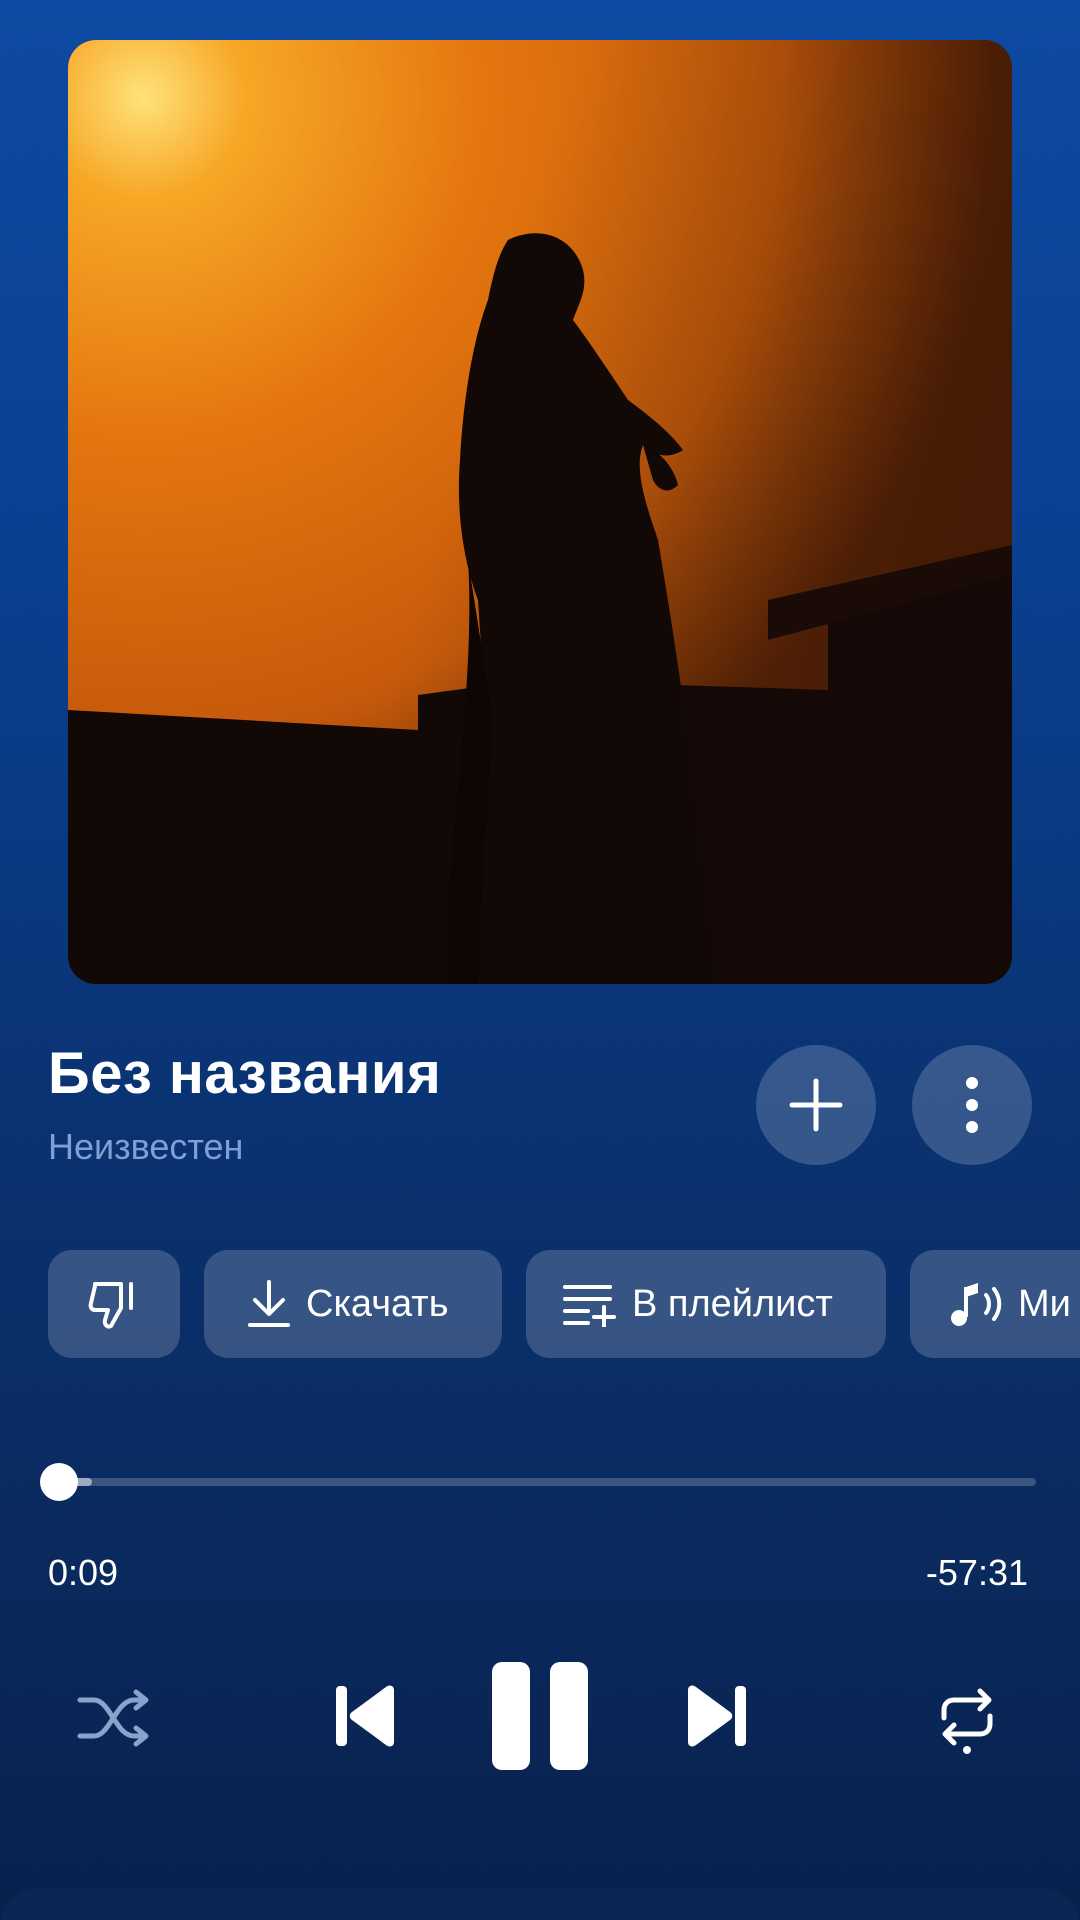 The height and width of the screenshot is (1920, 1080). I want to click on action-chips: Скачать В плейлист Ми, so click(564, 1305).